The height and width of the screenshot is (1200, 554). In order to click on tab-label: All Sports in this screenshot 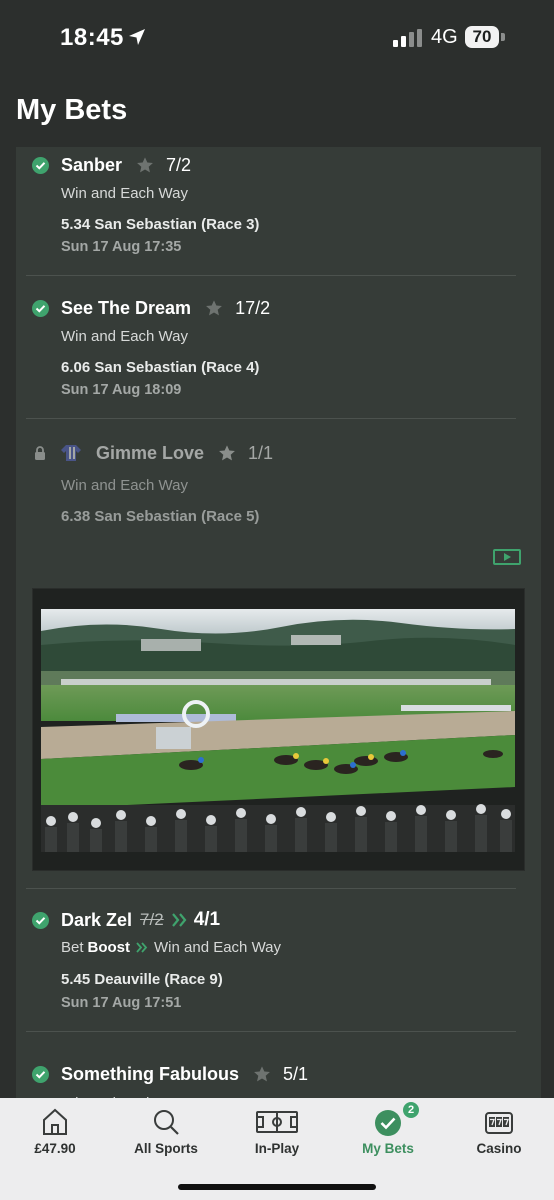, I will do `click(166, 1148)`.